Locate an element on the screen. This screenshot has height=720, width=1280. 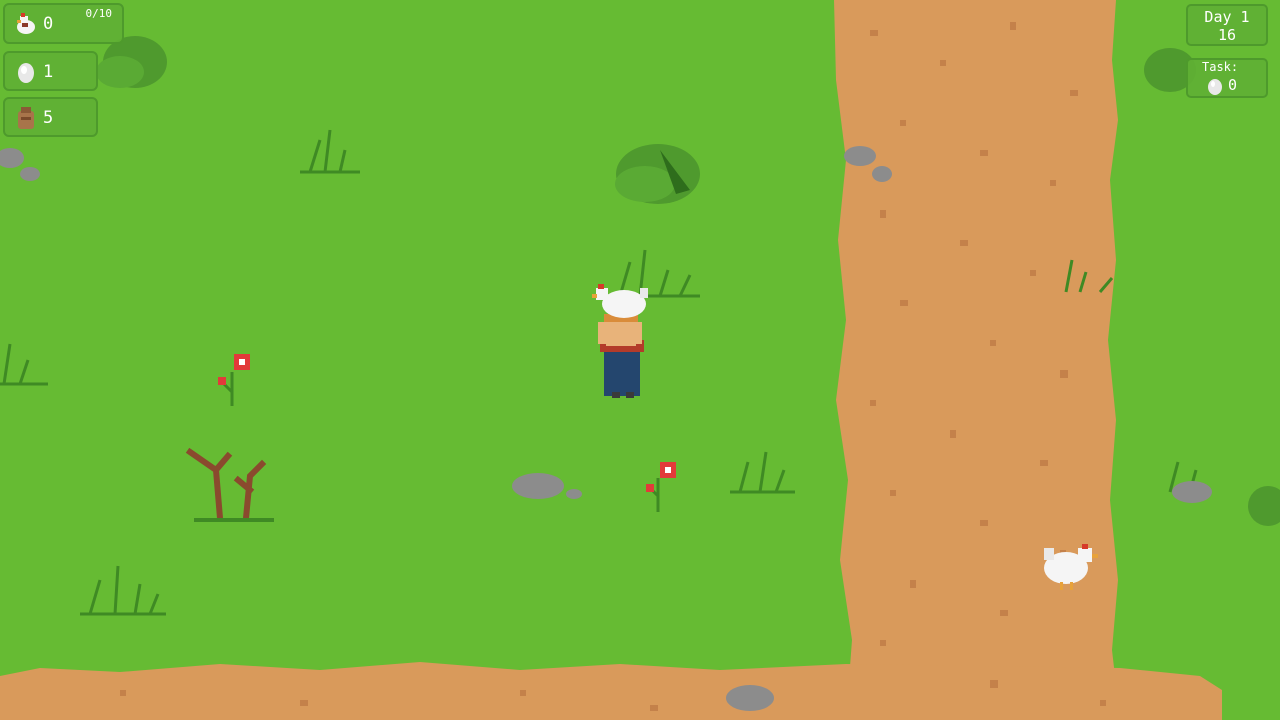
chicken-capacity: 0/10 is located at coordinates (99, 13).